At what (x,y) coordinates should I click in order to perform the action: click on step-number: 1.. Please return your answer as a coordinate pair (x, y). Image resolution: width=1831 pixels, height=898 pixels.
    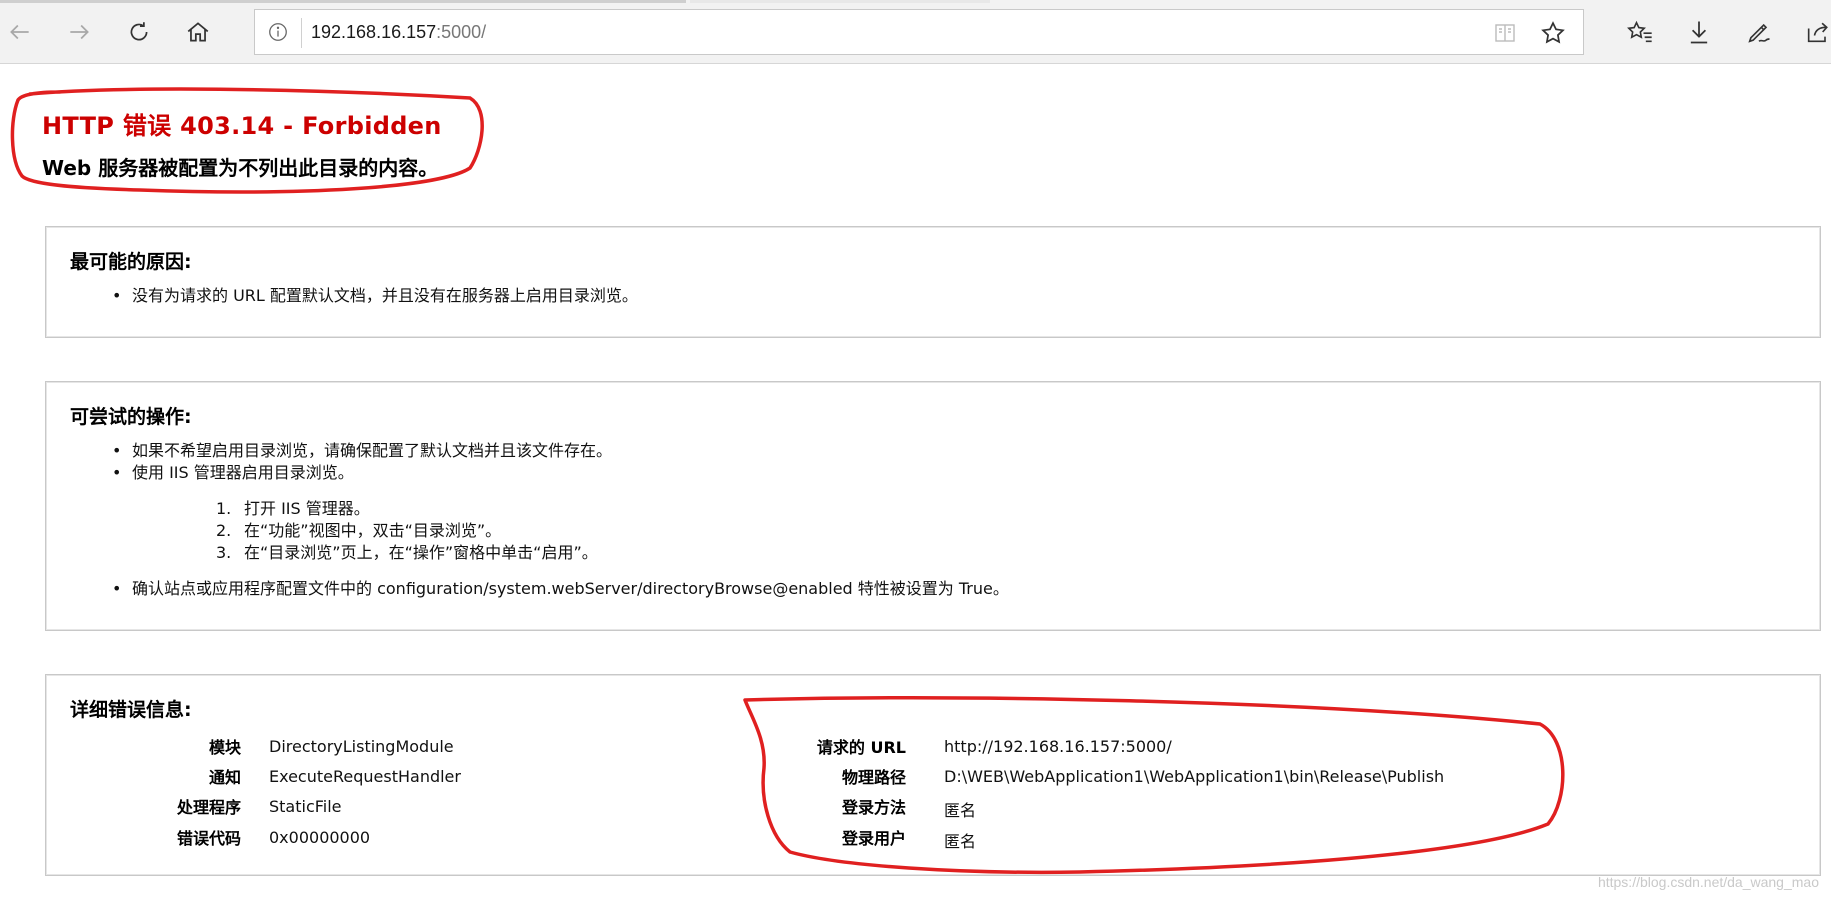
    Looking at the image, I should click on (224, 508).